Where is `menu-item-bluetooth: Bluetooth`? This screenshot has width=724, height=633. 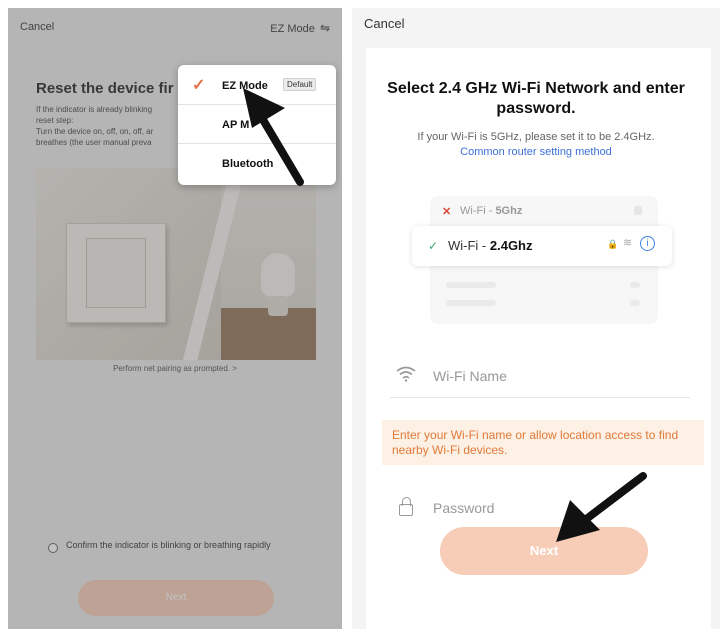
menu-item-bluetooth: Bluetooth is located at coordinates (257, 164).